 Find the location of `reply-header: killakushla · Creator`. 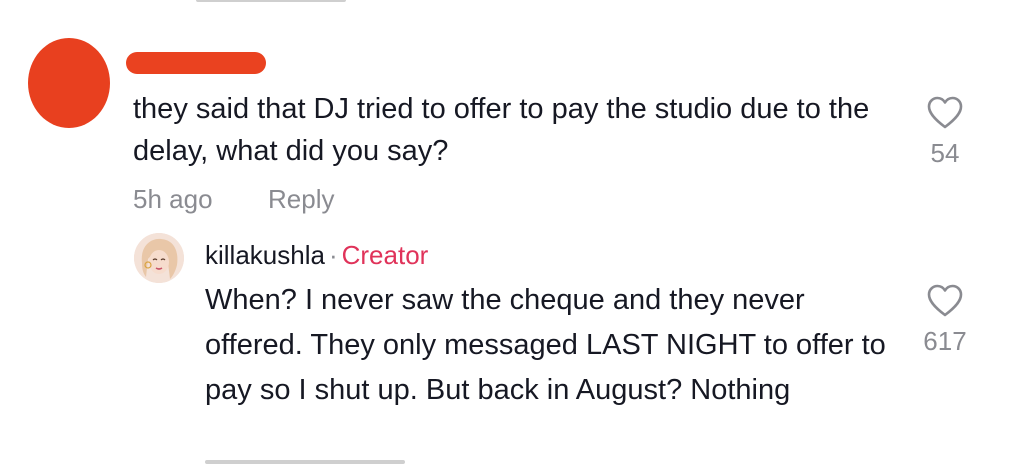

reply-header: killakushla · Creator is located at coordinates (316, 255).